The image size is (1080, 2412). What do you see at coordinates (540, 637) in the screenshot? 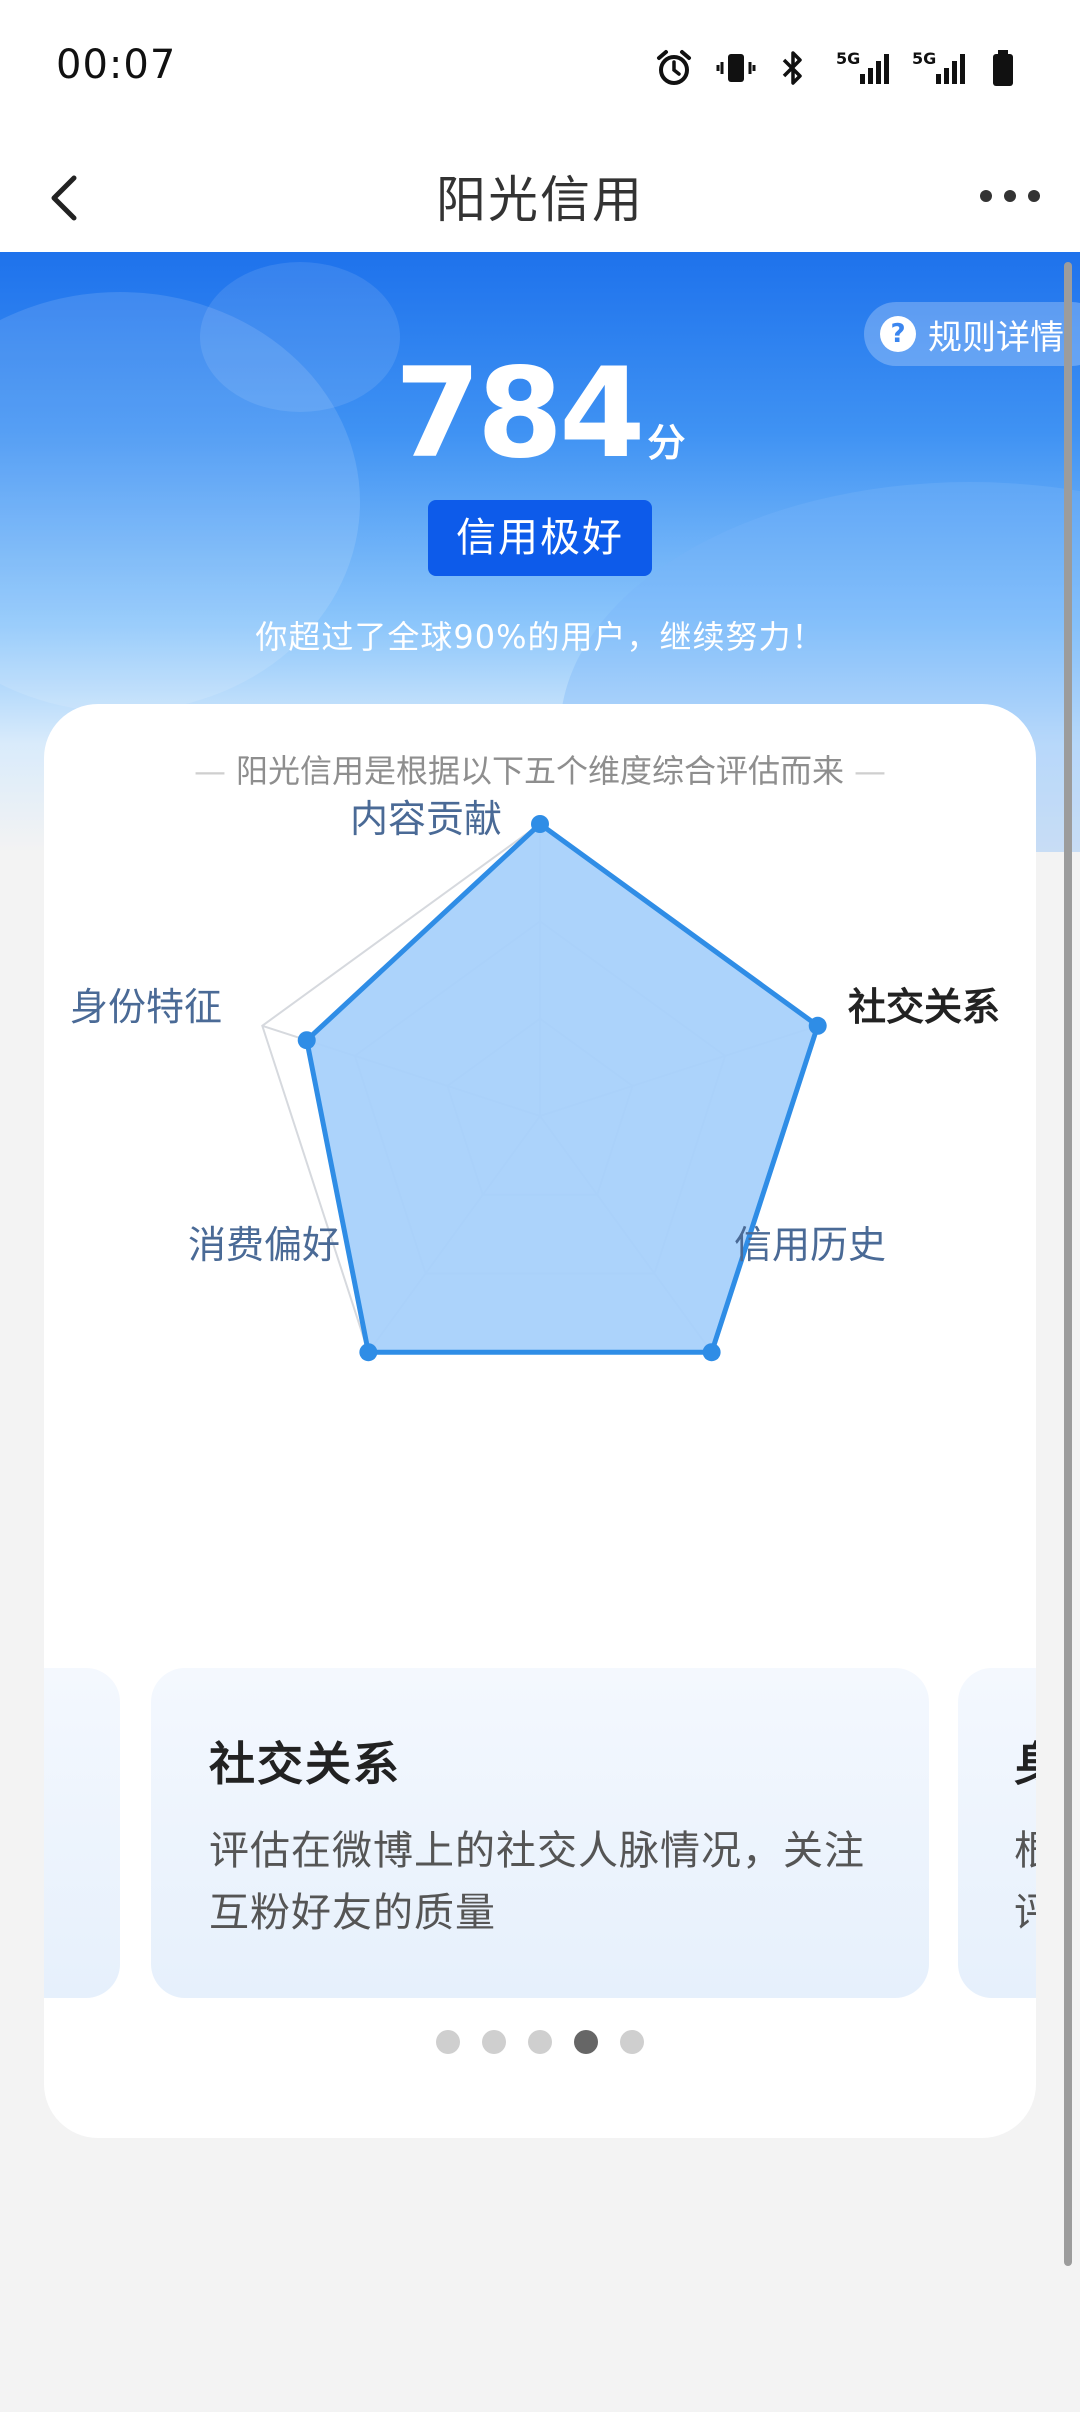
I see `rank-text: 你超过了全球90%的用户，继续努力！` at bounding box center [540, 637].